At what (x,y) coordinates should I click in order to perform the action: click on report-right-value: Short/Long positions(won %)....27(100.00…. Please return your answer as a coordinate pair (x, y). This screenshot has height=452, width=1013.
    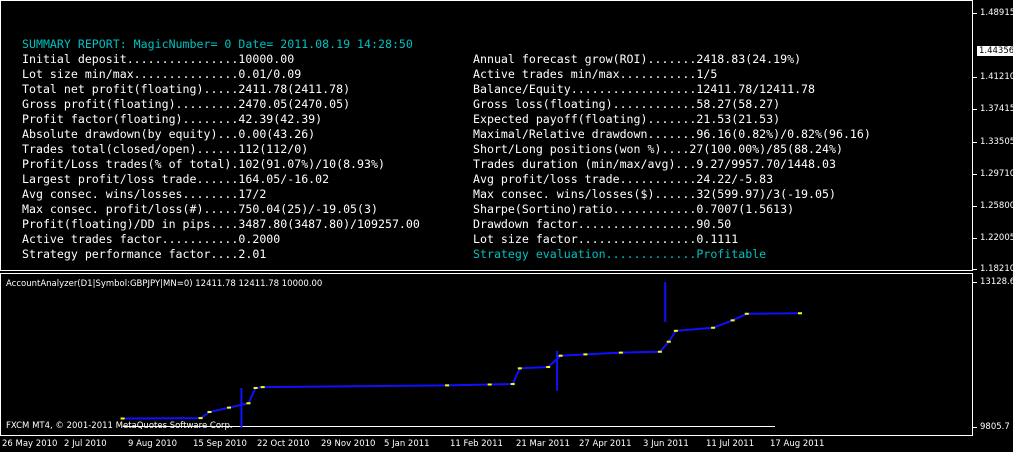
    Looking at the image, I should click on (658, 149).